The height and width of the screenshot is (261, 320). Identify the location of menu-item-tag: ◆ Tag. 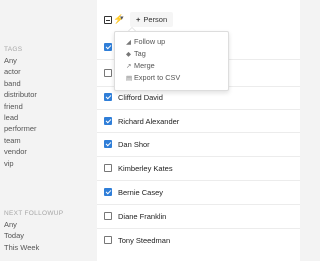
(136, 54).